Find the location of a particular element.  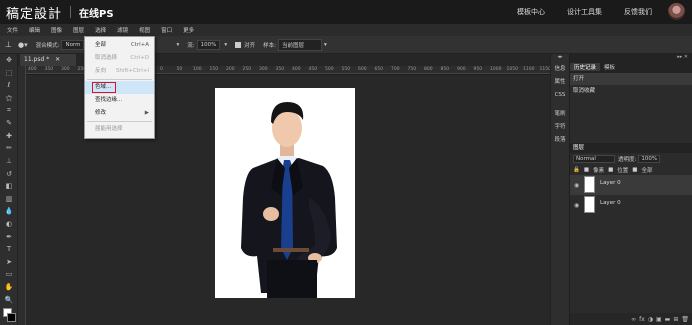

menu-item-all-label: 全部 is located at coordinates (101, 45).